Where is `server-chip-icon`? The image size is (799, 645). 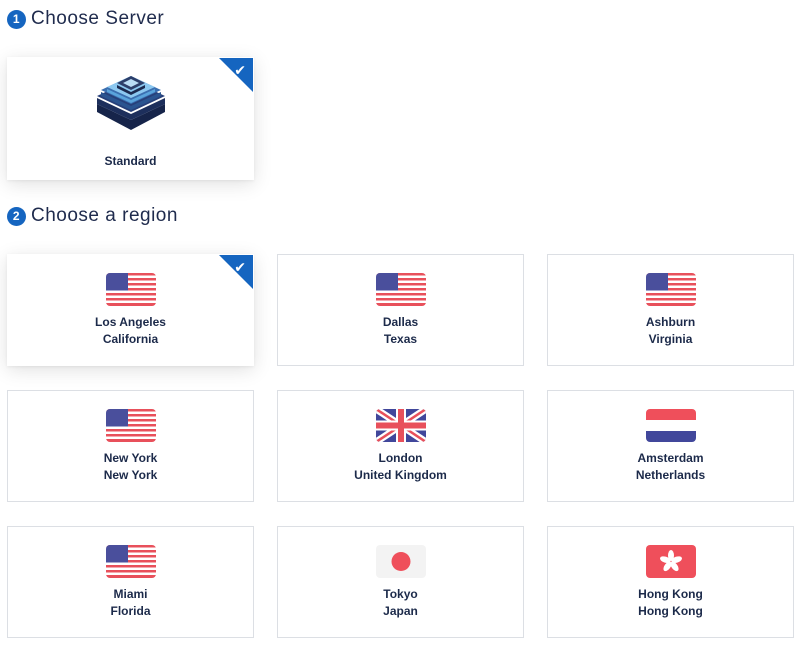 server-chip-icon is located at coordinates (130, 103).